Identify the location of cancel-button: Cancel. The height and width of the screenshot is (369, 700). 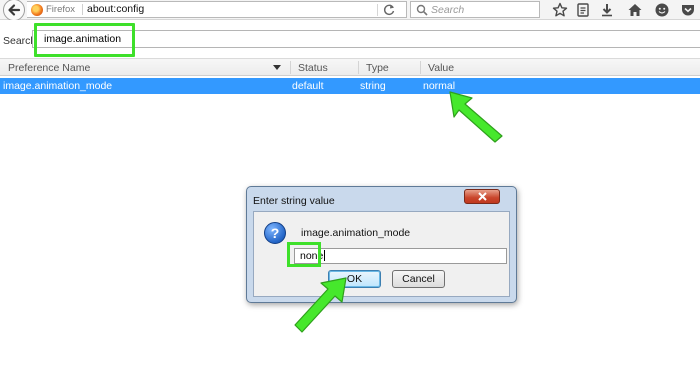
(418, 279).